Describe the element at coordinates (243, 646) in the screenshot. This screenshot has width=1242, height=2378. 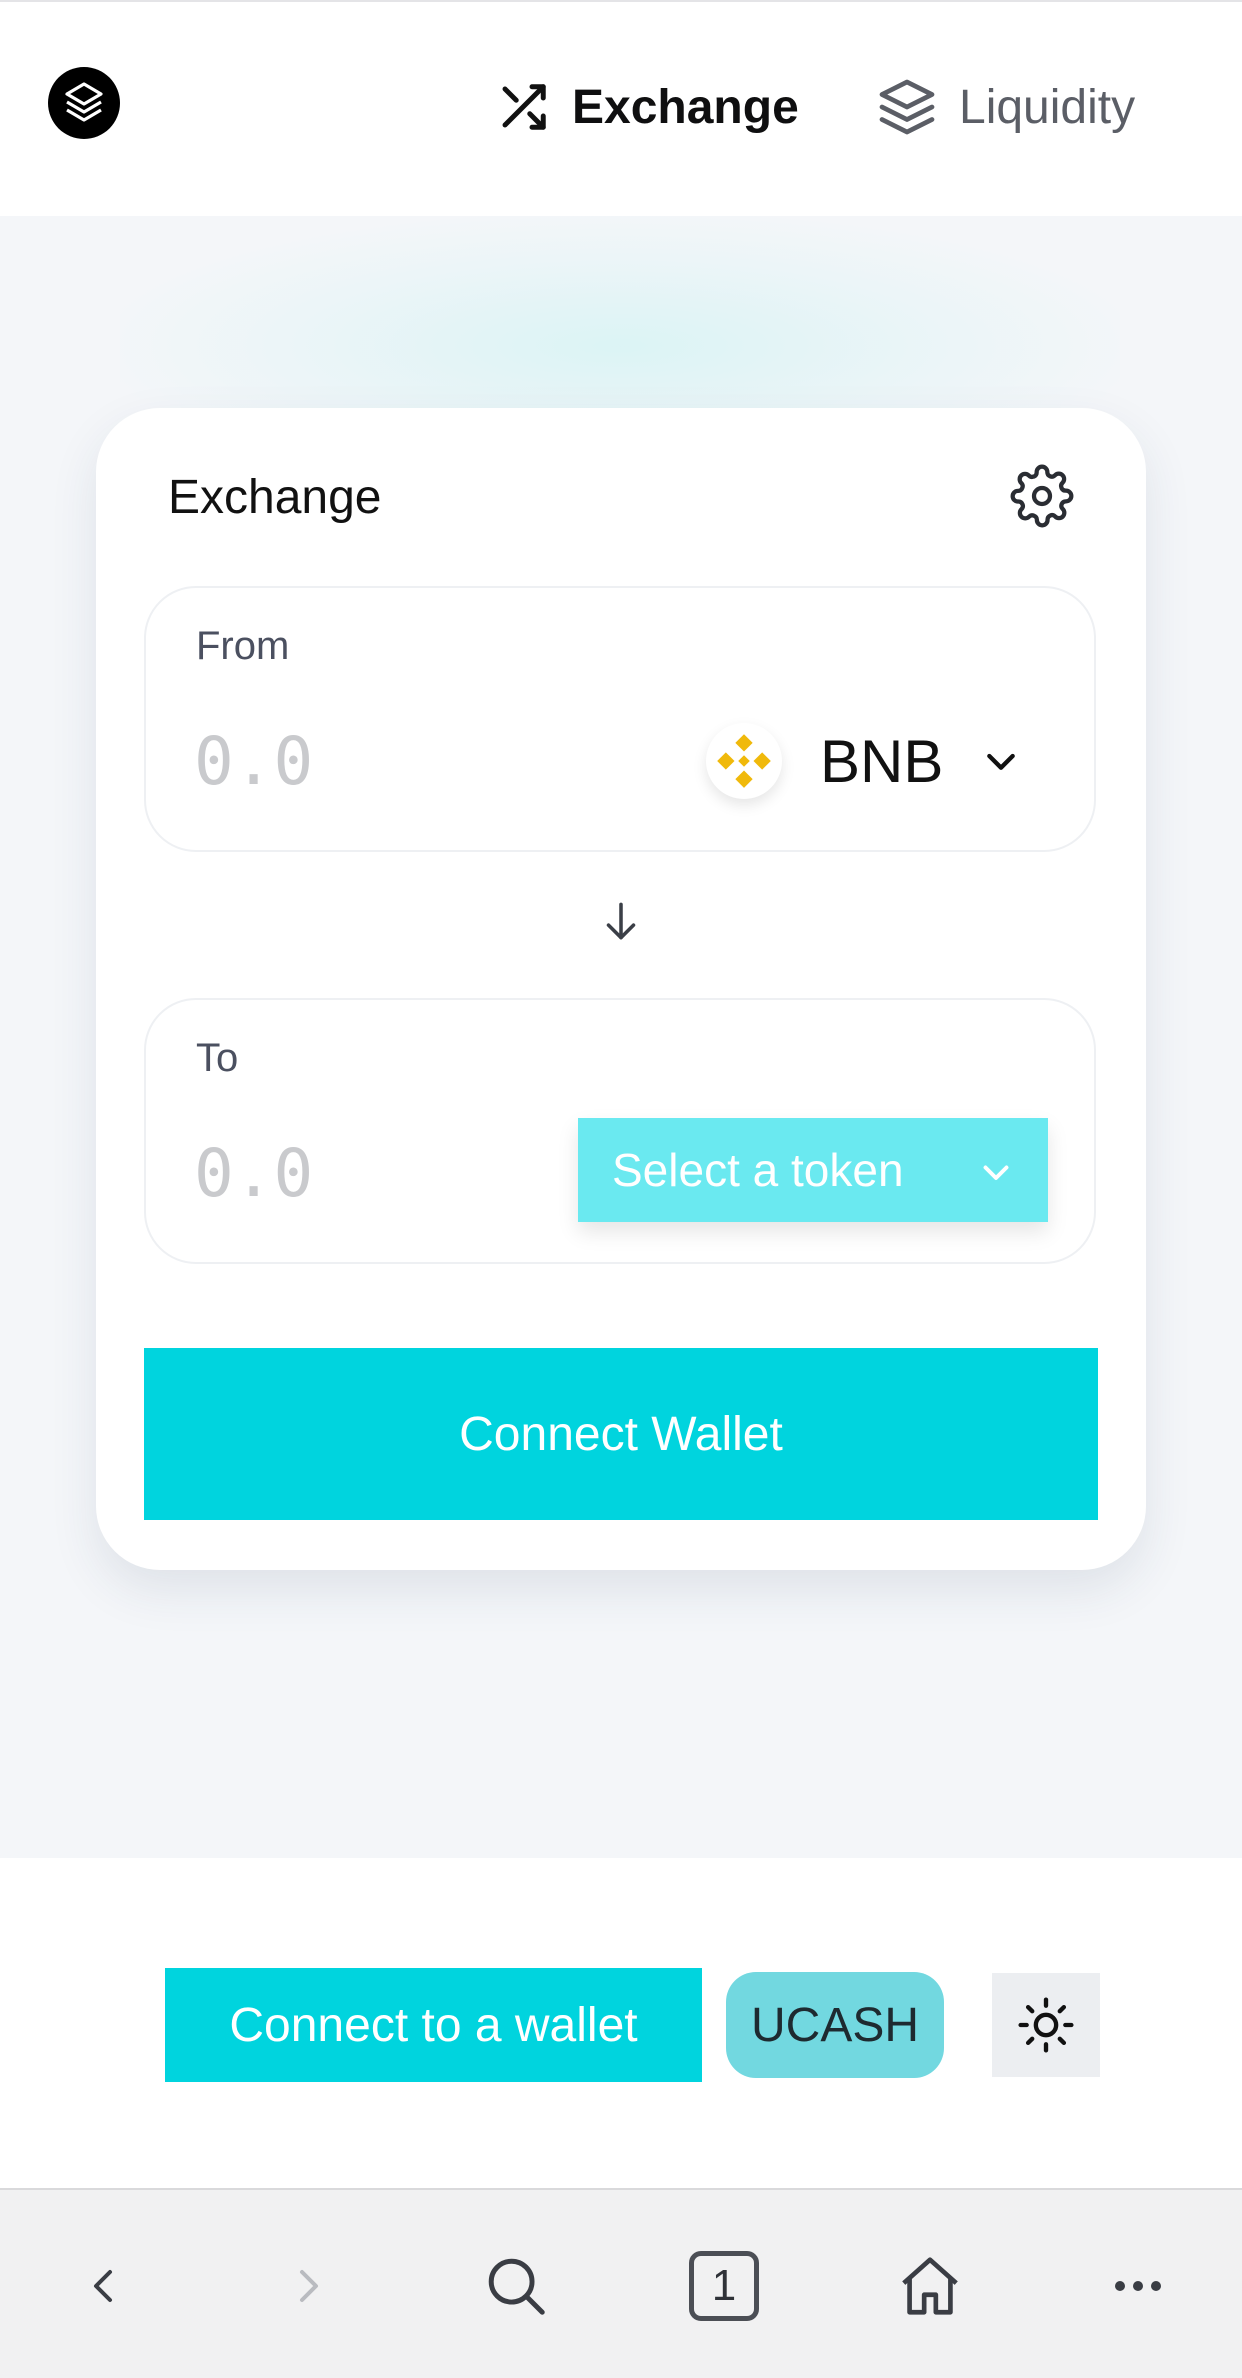
I see `from-label: From` at that location.